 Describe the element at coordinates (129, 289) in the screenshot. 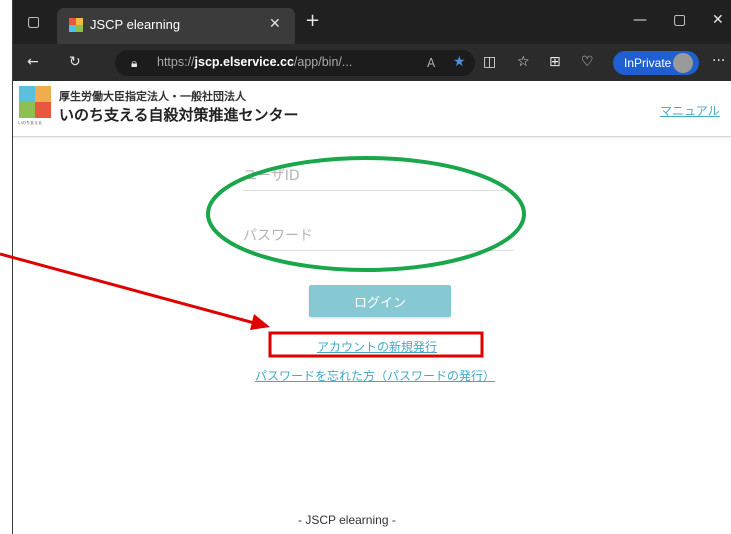

I see `pointer-arrow-line` at that location.